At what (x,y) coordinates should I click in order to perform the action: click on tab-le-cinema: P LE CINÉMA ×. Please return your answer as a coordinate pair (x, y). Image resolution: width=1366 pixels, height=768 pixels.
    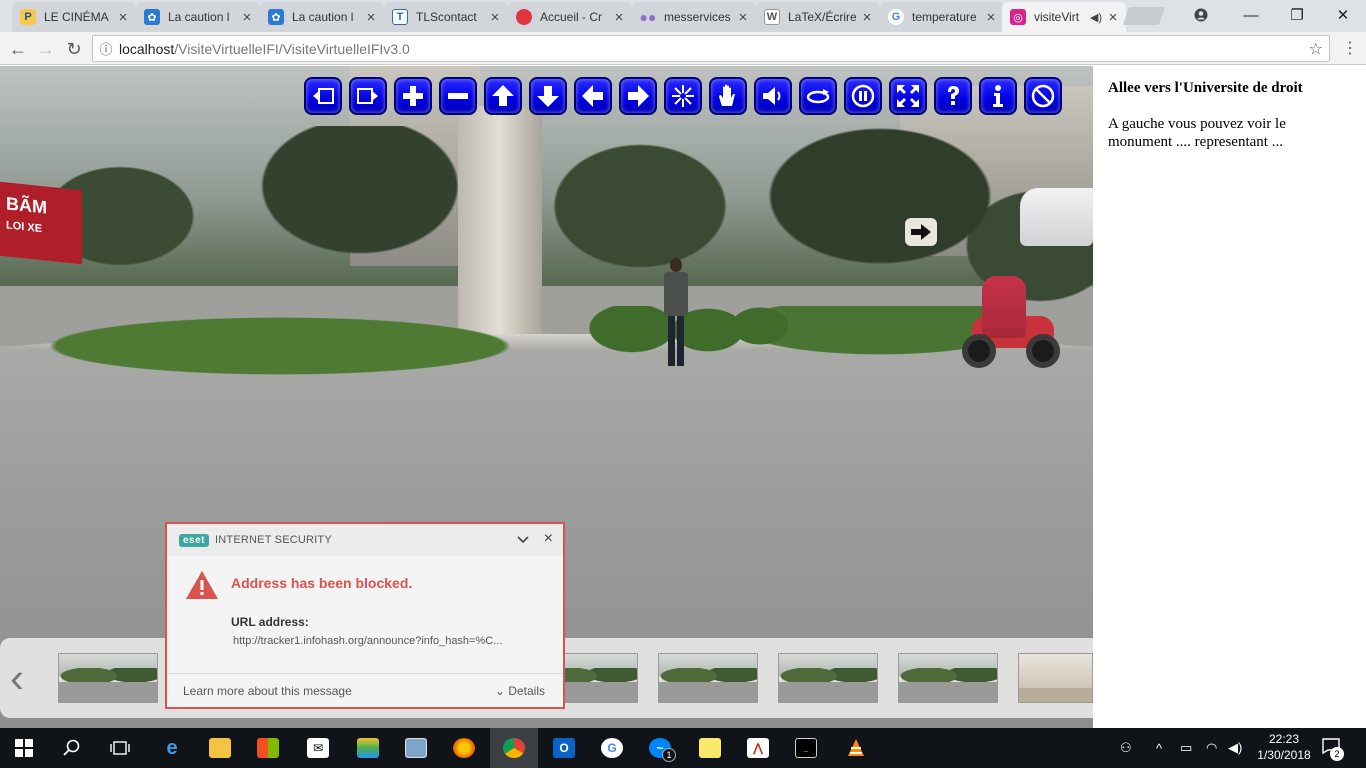
    Looking at the image, I should click on (74, 17).